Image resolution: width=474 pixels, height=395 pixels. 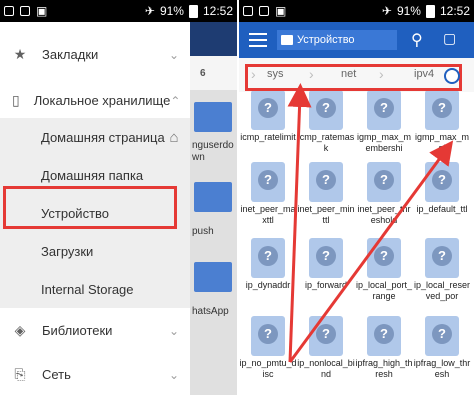 What do you see at coordinates (384, 355) in the screenshot?
I see `file-item: ? ipfrag_high_thresh` at bounding box center [384, 355].